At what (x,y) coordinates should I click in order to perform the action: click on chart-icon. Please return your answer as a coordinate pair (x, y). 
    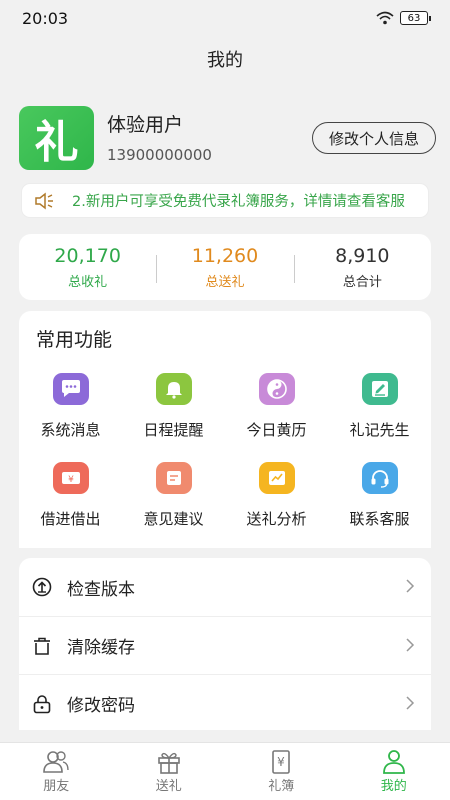
    Looking at the image, I should click on (276, 478).